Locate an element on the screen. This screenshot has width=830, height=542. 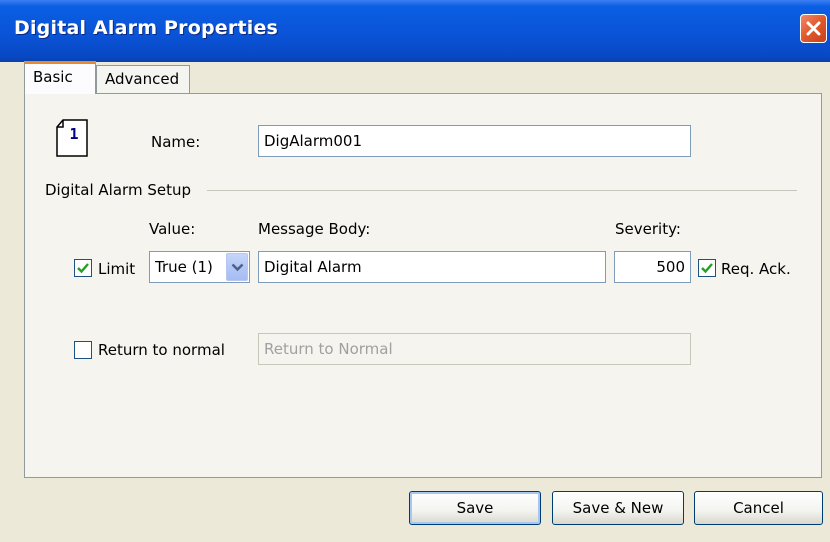
name-input: DigAlarm001 is located at coordinates (474, 141).